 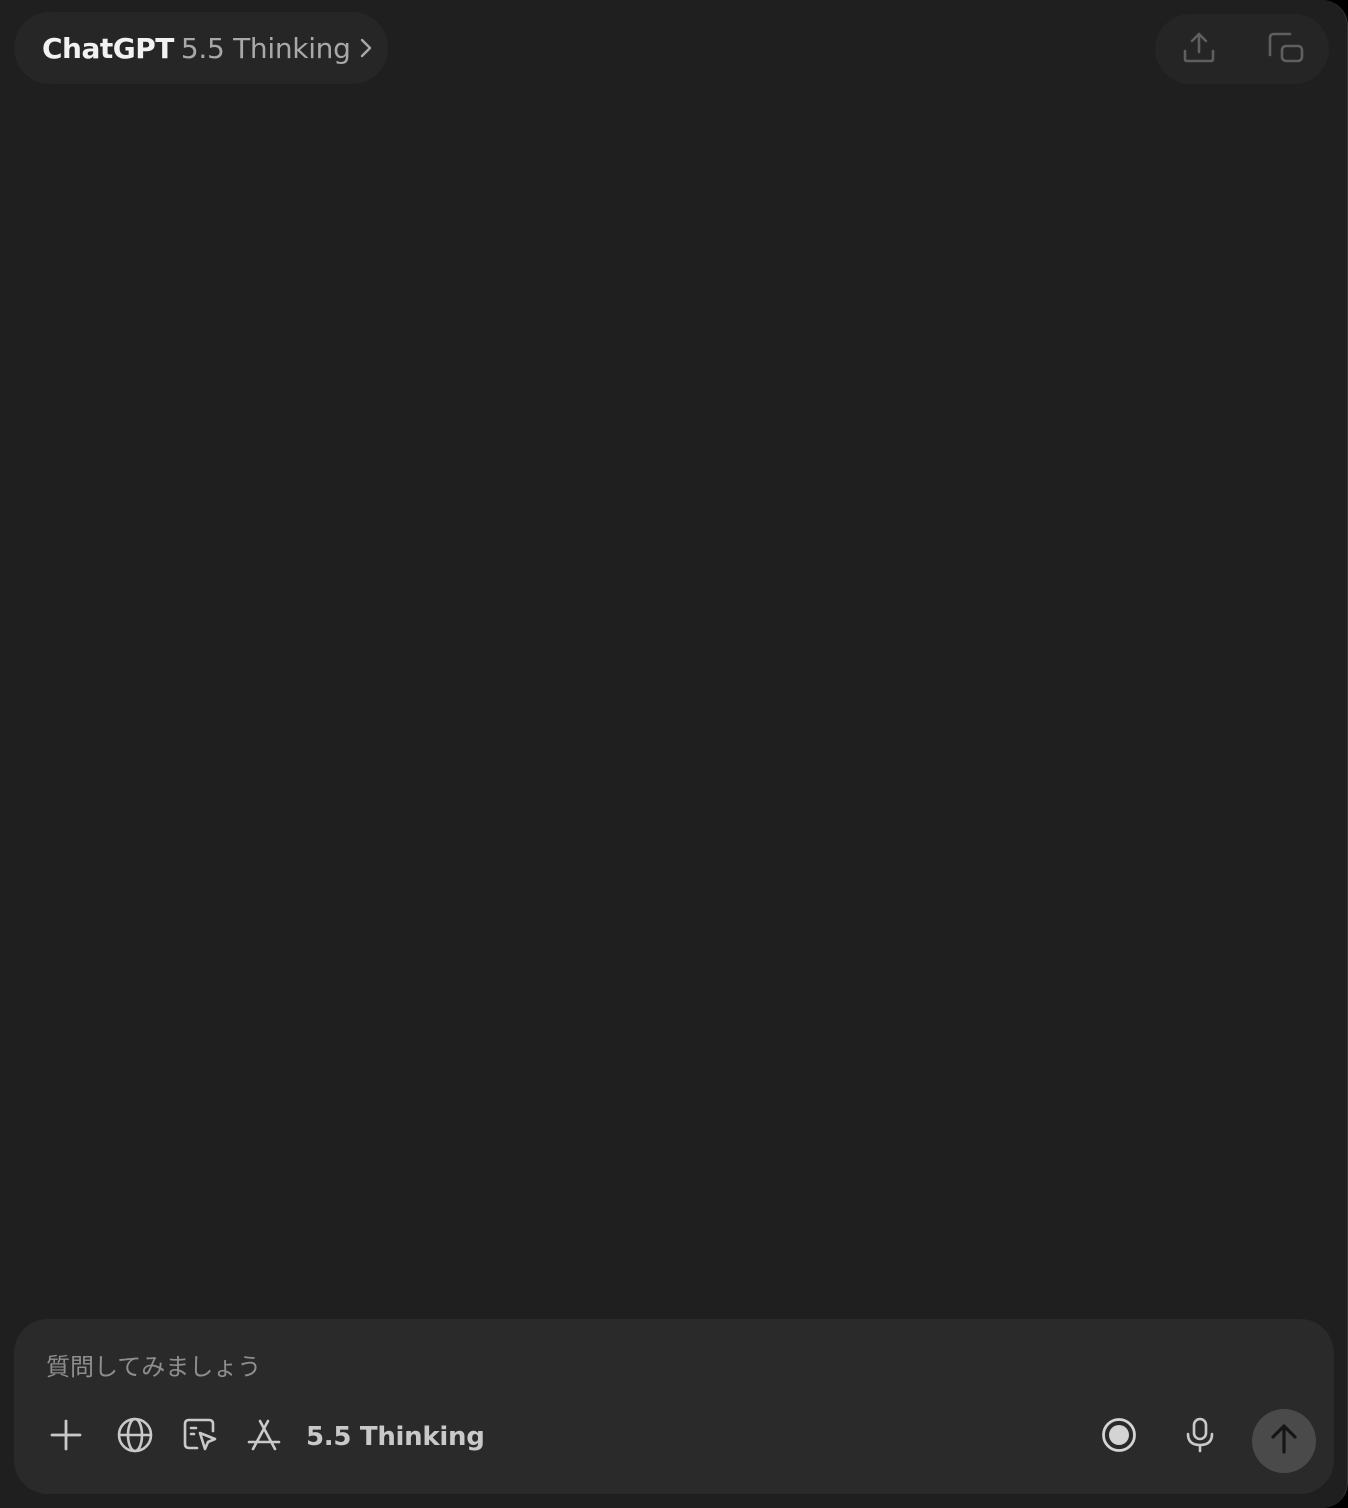 I want to click on new-window-icon, so click(x=1286, y=49).